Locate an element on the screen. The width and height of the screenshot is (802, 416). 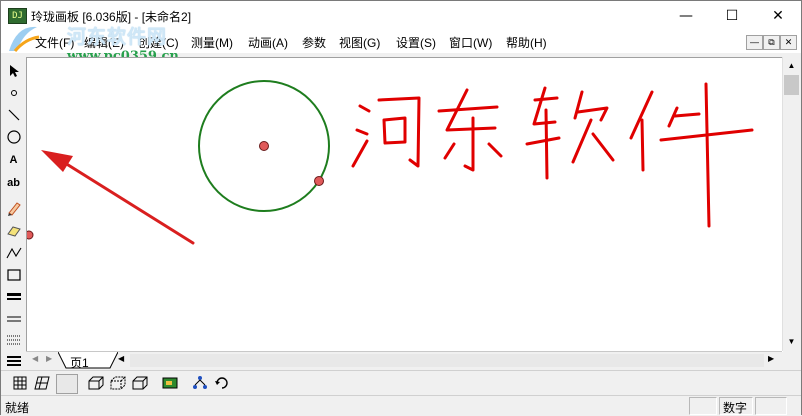
menu-view: 视图(G) is located at coordinates (359, 42).